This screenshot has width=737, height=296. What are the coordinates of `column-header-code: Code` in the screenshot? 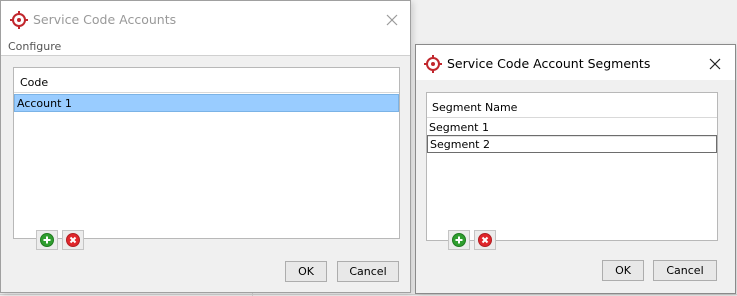 It's located at (206, 80).